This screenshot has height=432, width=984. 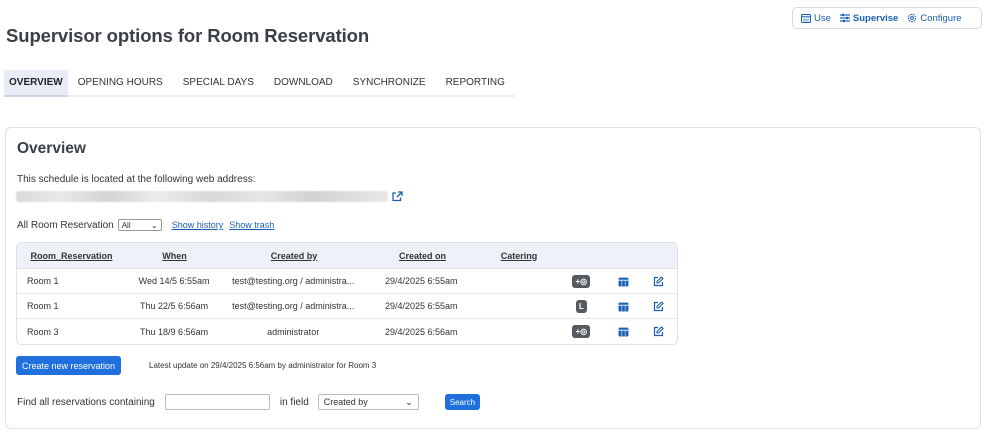 I want to click on url-row, so click(x=209, y=196).